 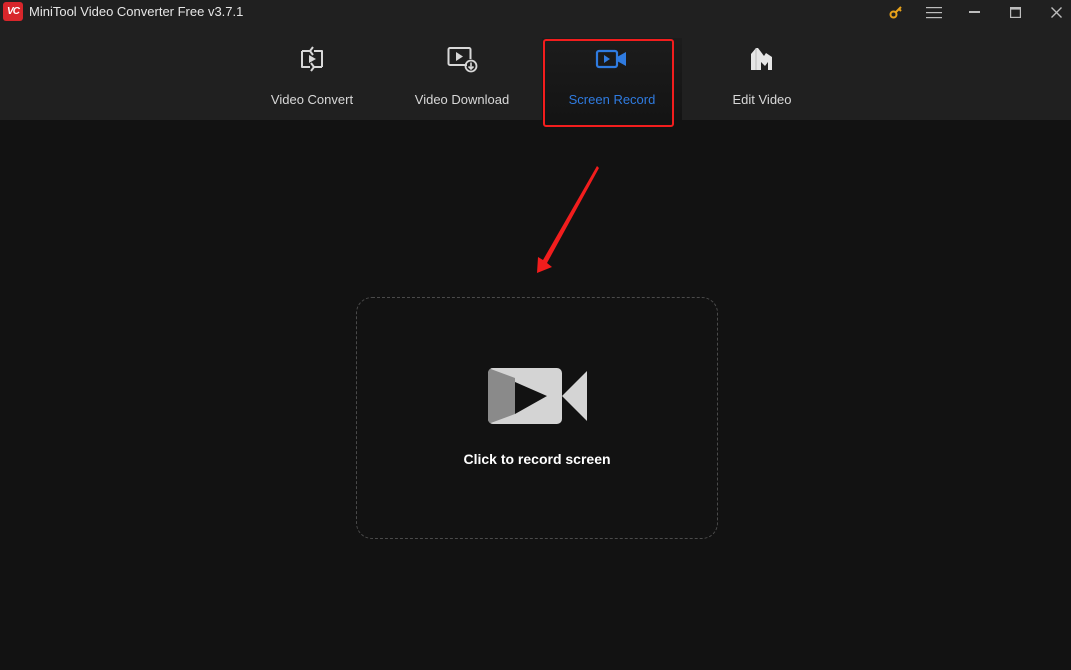 I want to click on tab-label: Video Convert, so click(x=312, y=99).